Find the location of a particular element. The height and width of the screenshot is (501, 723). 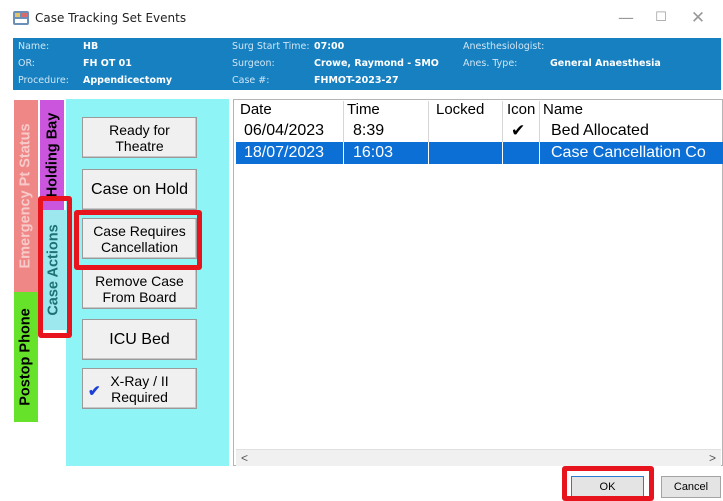

anes-type-value: General Anaesthesia is located at coordinates (605, 63).